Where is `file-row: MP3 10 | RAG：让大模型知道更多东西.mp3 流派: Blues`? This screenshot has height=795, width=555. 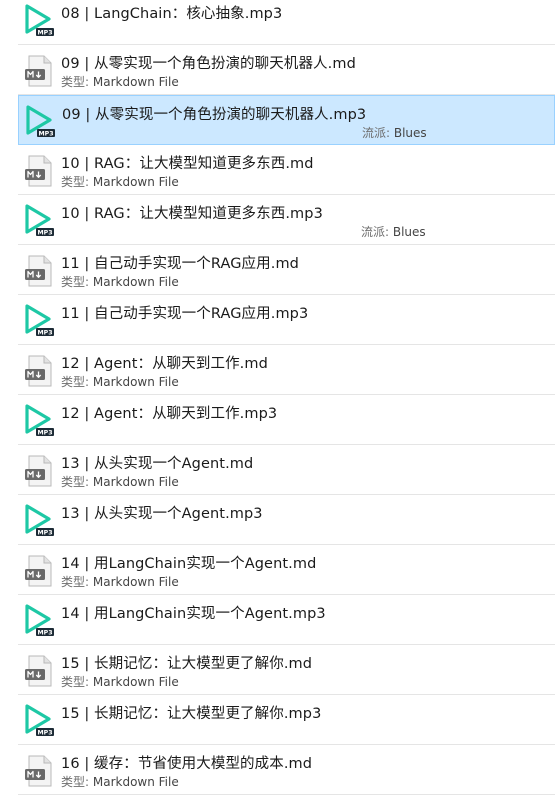 file-row: MP3 10 | RAG：让大模型知道更多东西.mp3 流派: Blues is located at coordinates (286, 220).